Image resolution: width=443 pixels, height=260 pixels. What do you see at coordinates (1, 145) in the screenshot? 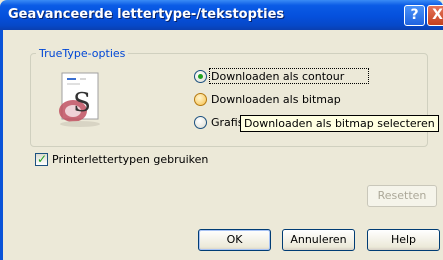
I see `window-frame-edge` at bounding box center [1, 145].